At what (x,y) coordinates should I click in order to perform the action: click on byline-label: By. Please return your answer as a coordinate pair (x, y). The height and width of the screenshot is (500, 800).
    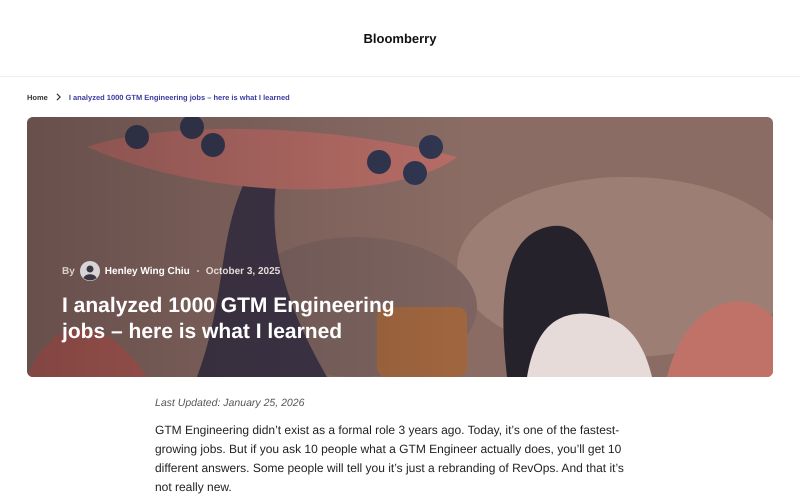
    Looking at the image, I should click on (68, 271).